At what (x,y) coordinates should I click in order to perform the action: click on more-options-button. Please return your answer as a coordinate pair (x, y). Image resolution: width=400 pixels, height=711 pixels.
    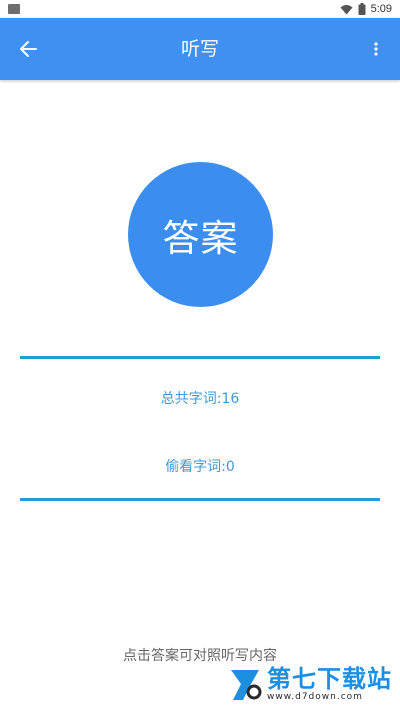
    Looking at the image, I should click on (376, 49).